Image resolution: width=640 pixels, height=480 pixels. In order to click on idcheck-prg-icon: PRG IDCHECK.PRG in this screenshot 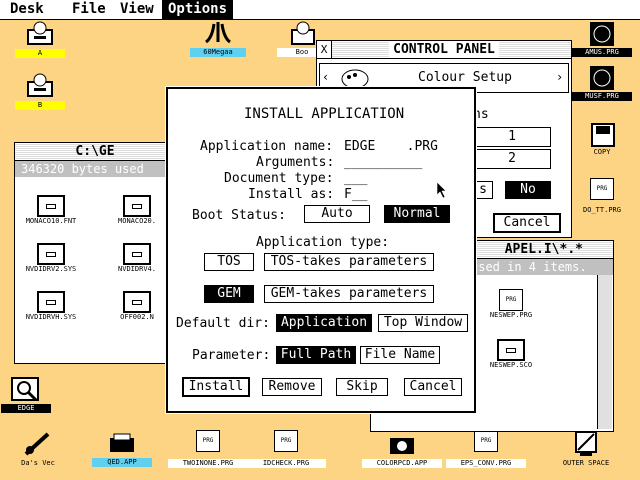, I will do `click(286, 449)`.